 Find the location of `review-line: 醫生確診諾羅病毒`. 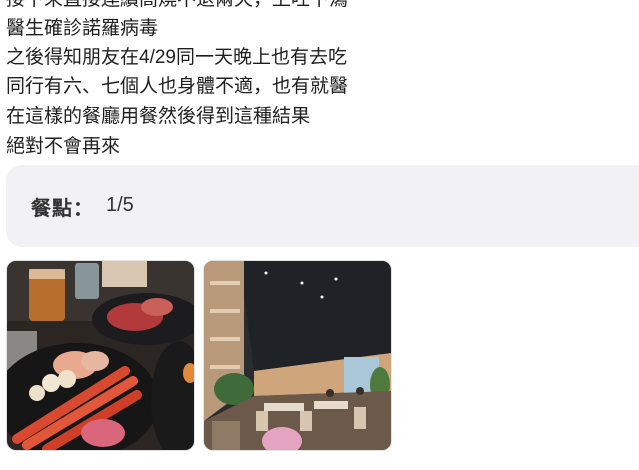

review-line: 醫生確診諾羅病毒 is located at coordinates (82, 28).